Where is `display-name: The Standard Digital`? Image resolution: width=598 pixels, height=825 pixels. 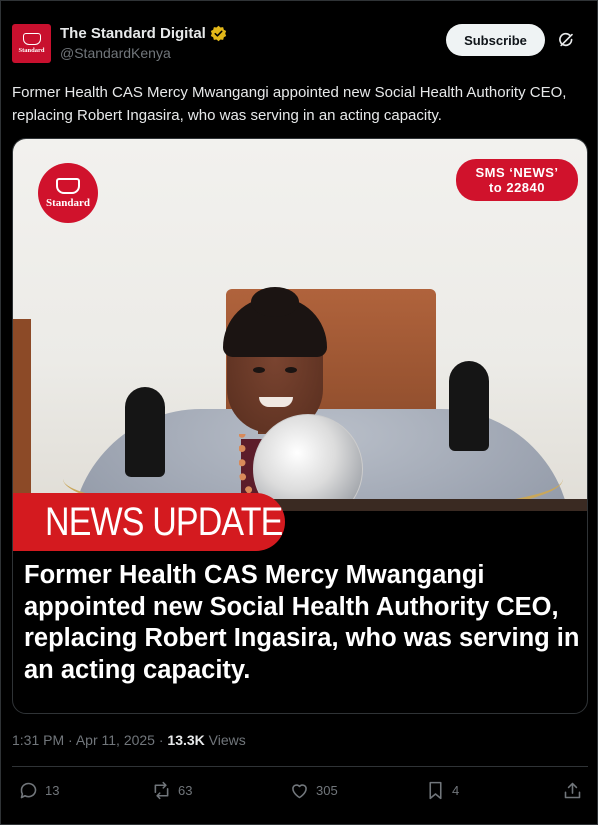
display-name: The Standard Digital is located at coordinates (133, 33).